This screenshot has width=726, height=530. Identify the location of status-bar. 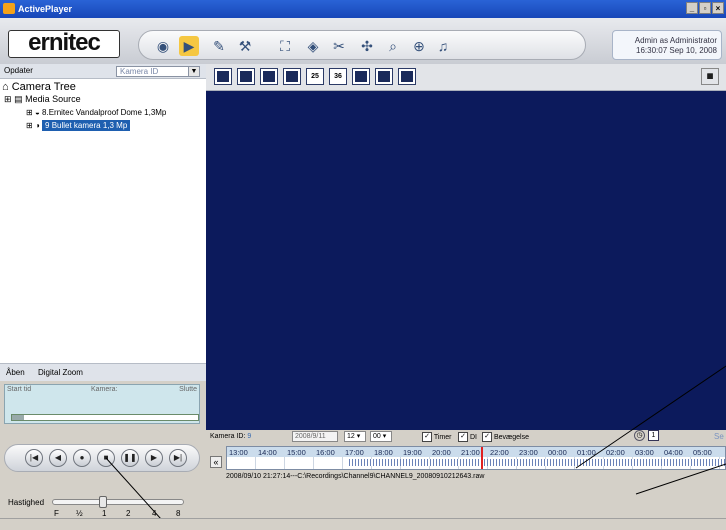
(363, 524).